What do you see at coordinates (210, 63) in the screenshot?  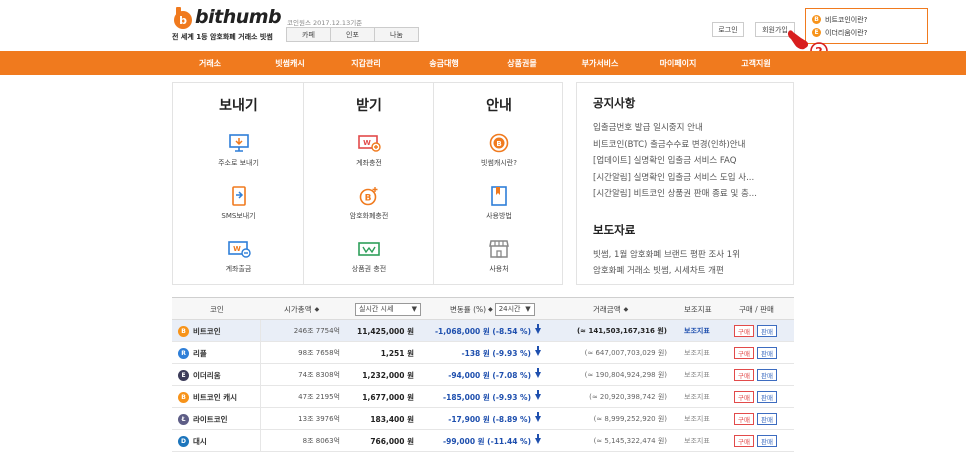 I see `nav-item-exchange: 거래소` at bounding box center [210, 63].